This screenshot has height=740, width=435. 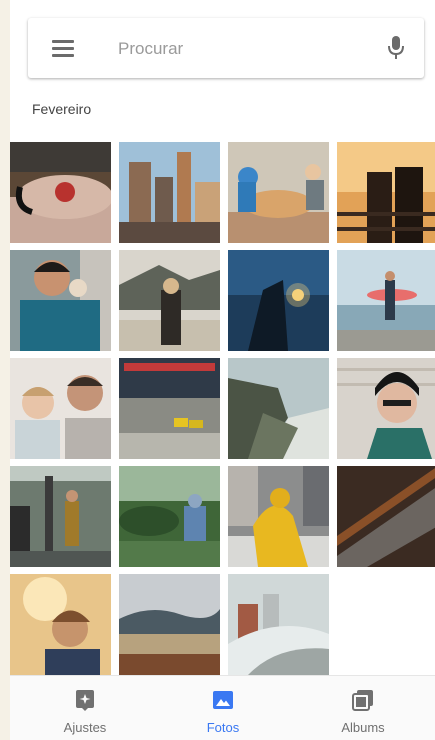 What do you see at coordinates (85, 700) in the screenshot?
I see `adjust-icon` at bounding box center [85, 700].